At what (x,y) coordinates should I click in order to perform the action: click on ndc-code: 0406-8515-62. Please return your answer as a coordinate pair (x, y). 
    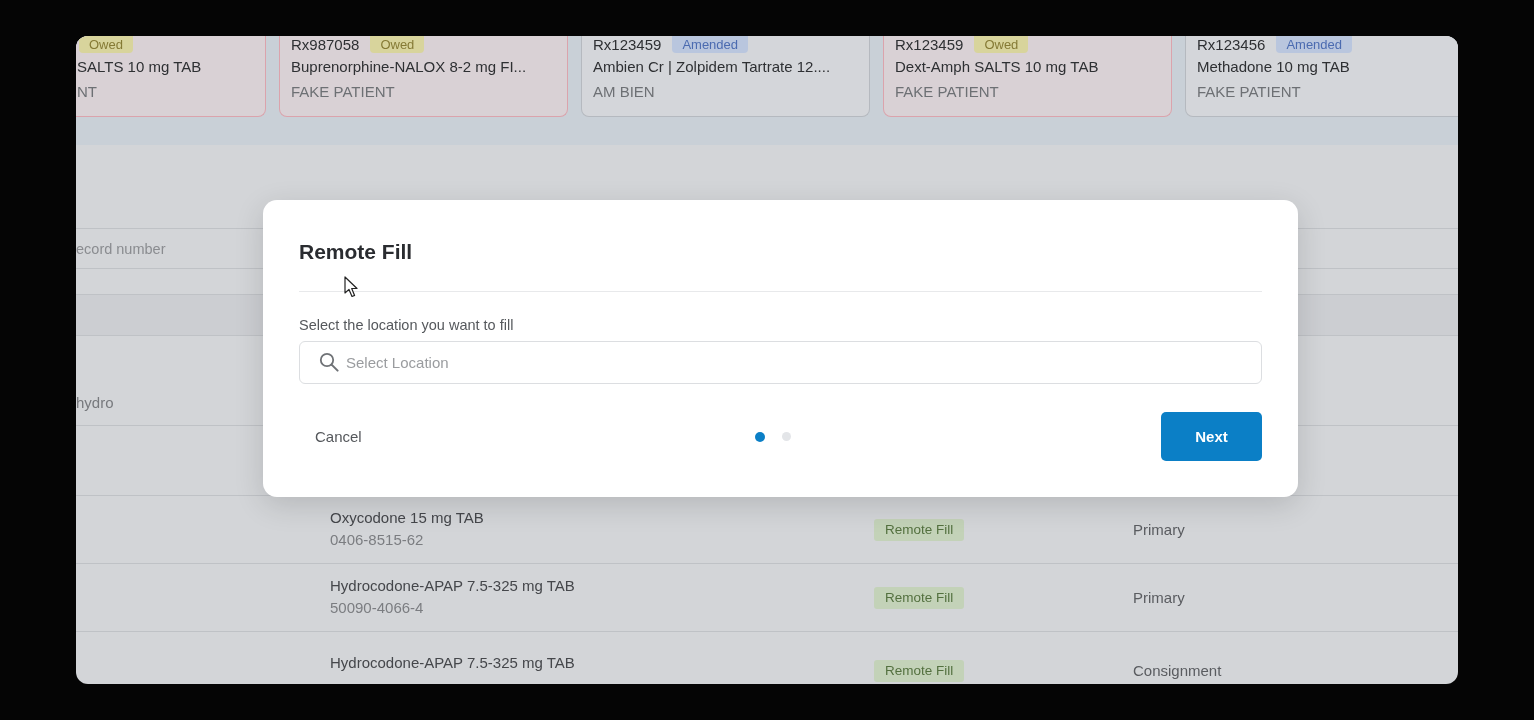
    Looking at the image, I should click on (377, 540).